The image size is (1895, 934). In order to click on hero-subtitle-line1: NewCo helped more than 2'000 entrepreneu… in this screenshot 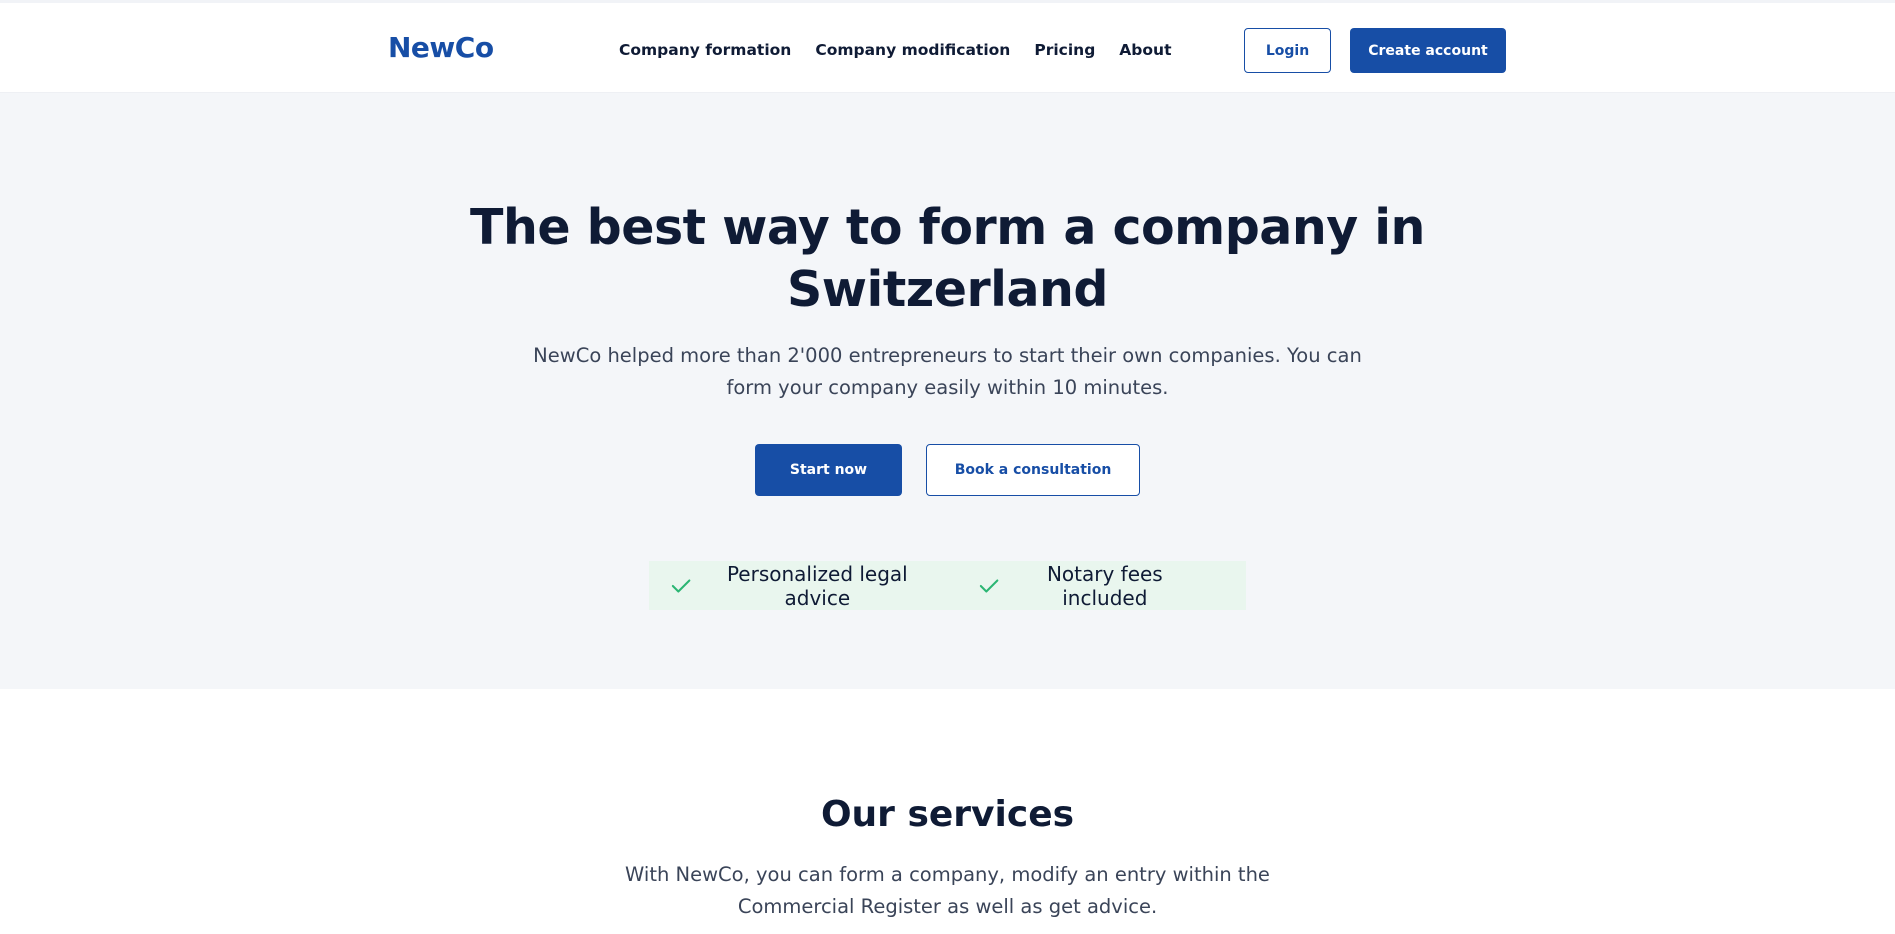, I will do `click(947, 355)`.